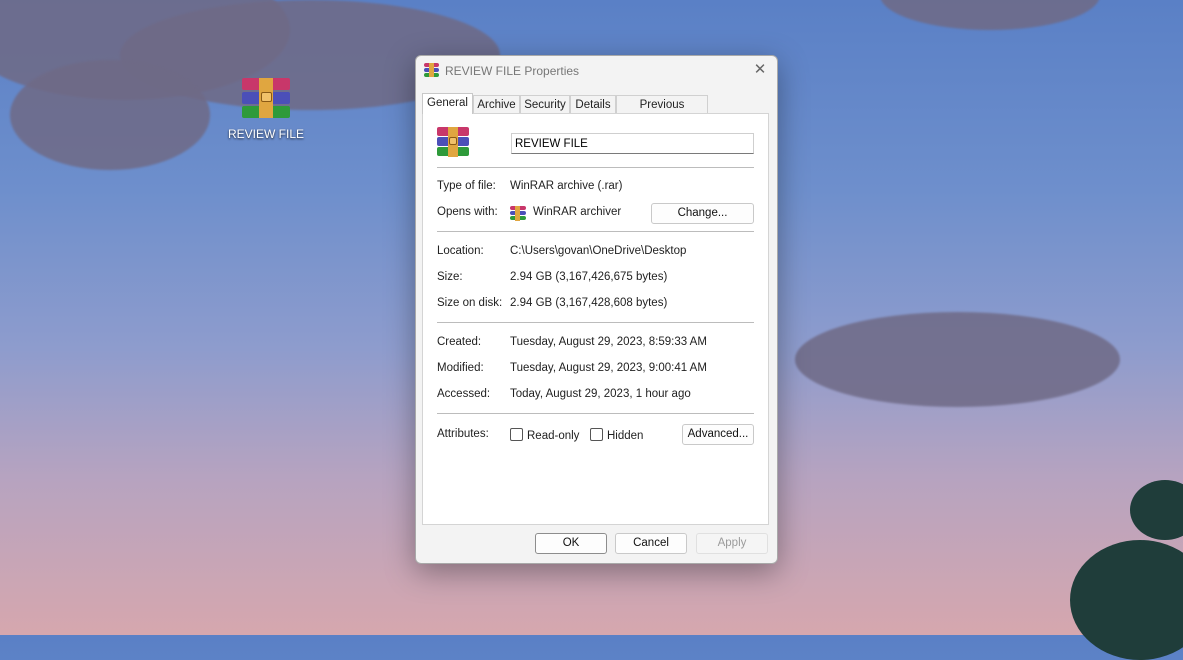 The height and width of the screenshot is (660, 1183). I want to click on tab-previous-versions: Previous Versions, so click(662, 112).